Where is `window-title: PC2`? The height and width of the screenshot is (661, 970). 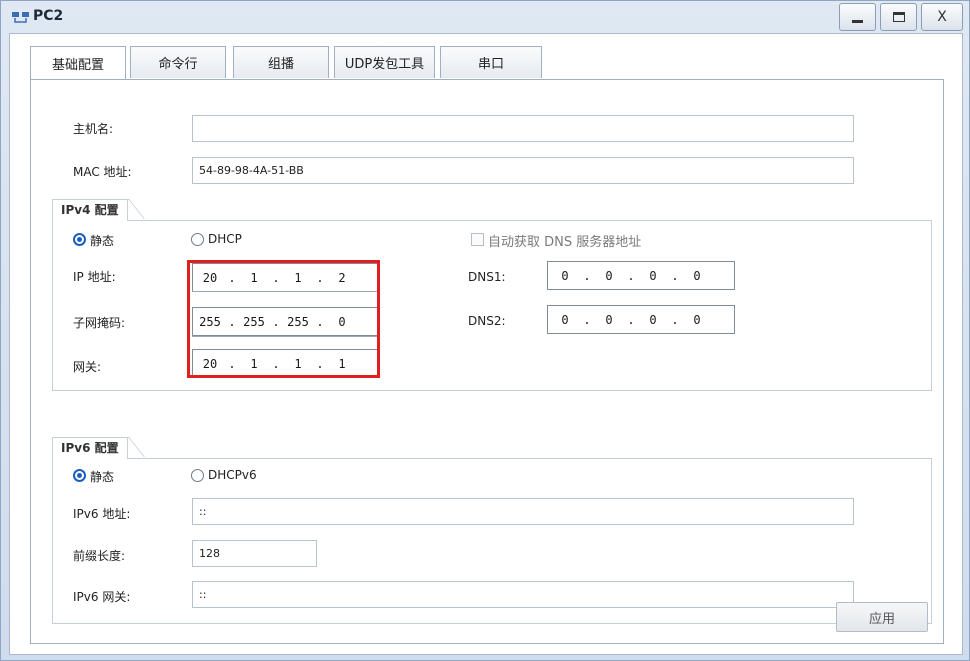
window-title: PC2 is located at coordinates (48, 16).